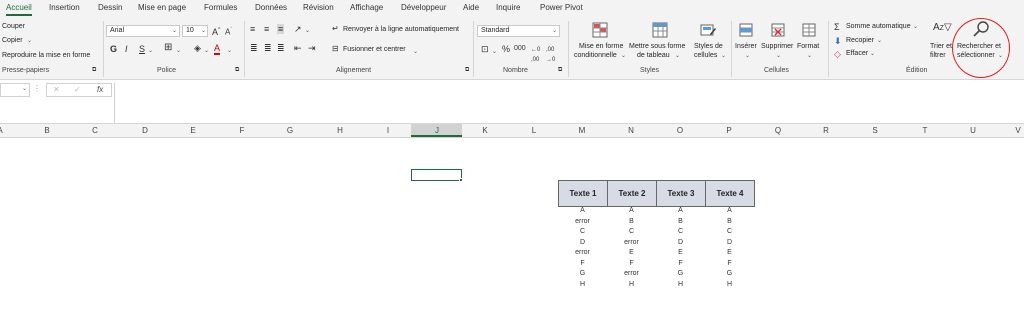 Image resolution: width=1024 pixels, height=324 pixels. I want to click on copy-button: Copier, so click(12, 40).